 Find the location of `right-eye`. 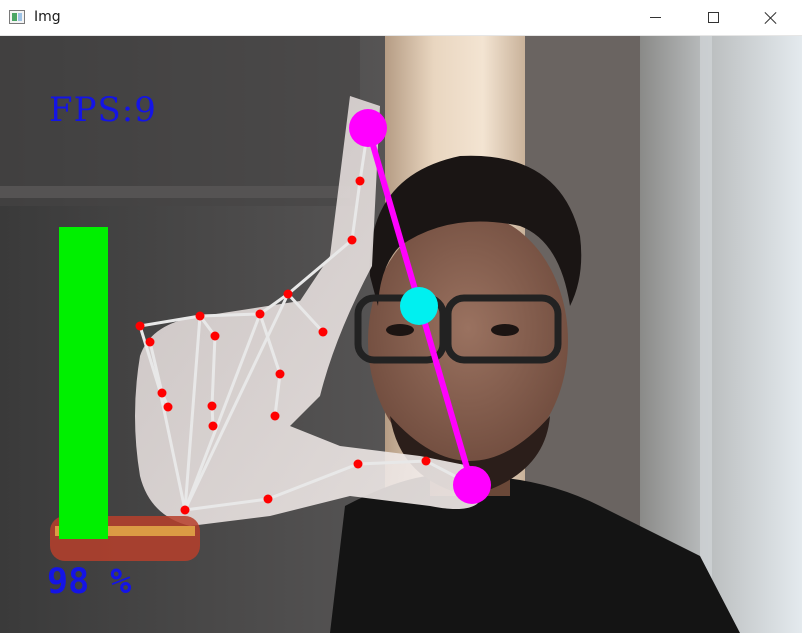

right-eye is located at coordinates (505, 330).